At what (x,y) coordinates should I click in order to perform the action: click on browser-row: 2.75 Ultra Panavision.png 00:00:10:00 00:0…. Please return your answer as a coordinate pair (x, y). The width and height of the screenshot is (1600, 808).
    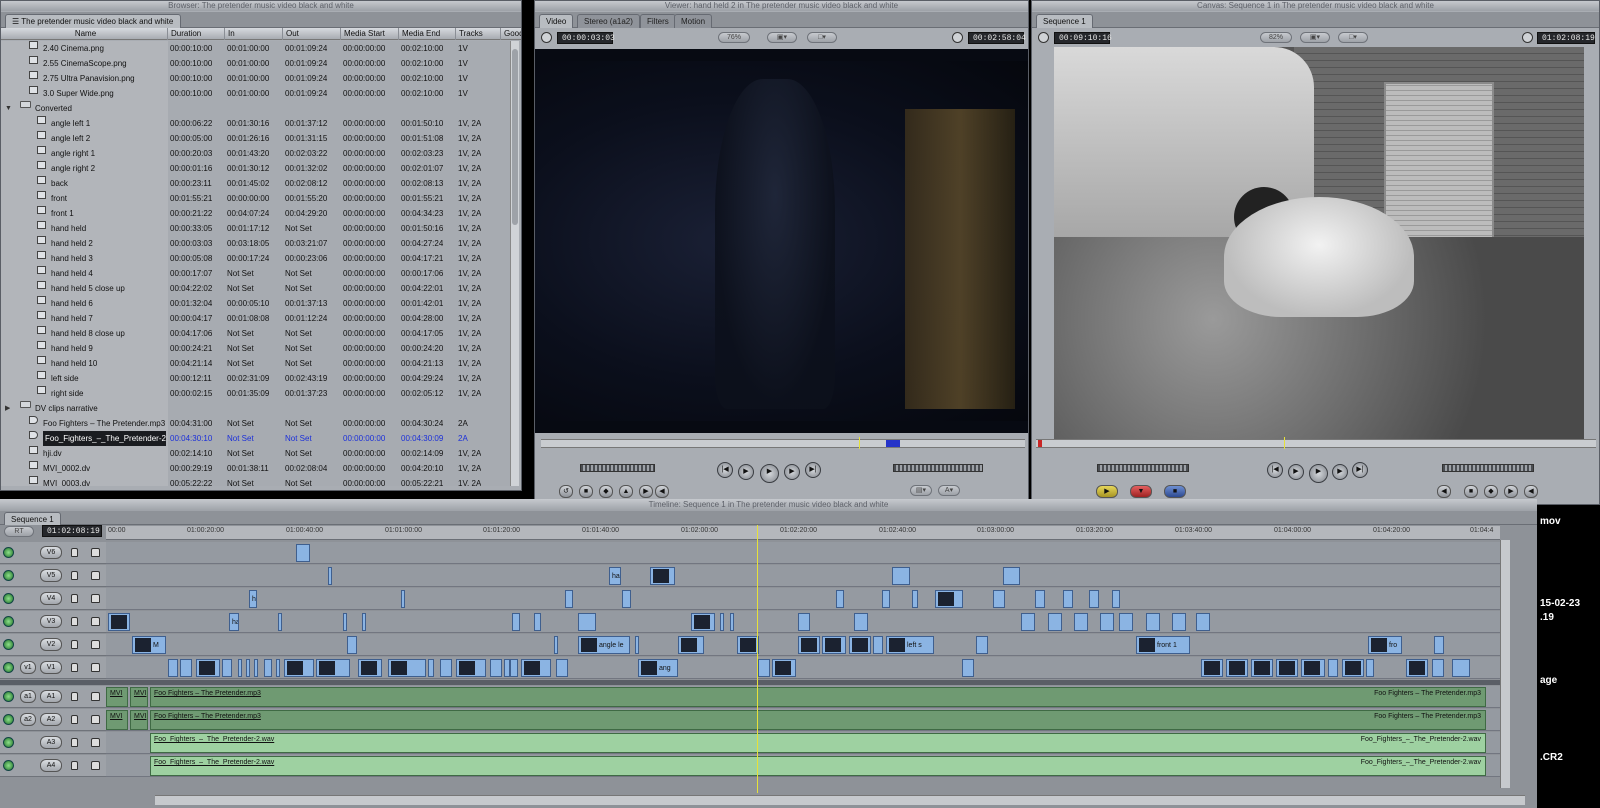
    Looking at the image, I should click on (256, 78).